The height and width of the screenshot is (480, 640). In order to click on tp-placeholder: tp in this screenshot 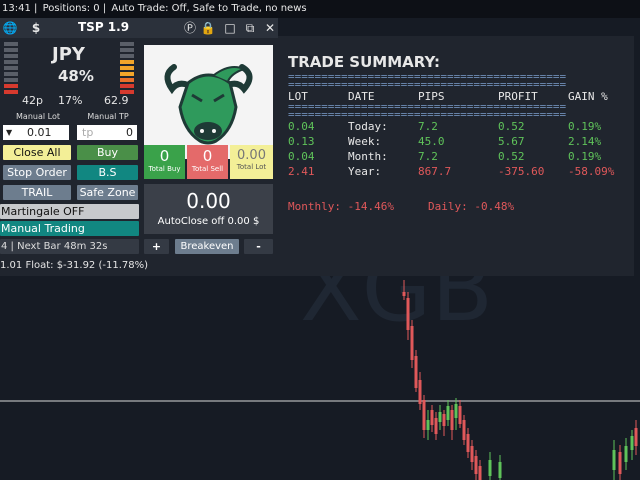, I will do `click(88, 132)`.